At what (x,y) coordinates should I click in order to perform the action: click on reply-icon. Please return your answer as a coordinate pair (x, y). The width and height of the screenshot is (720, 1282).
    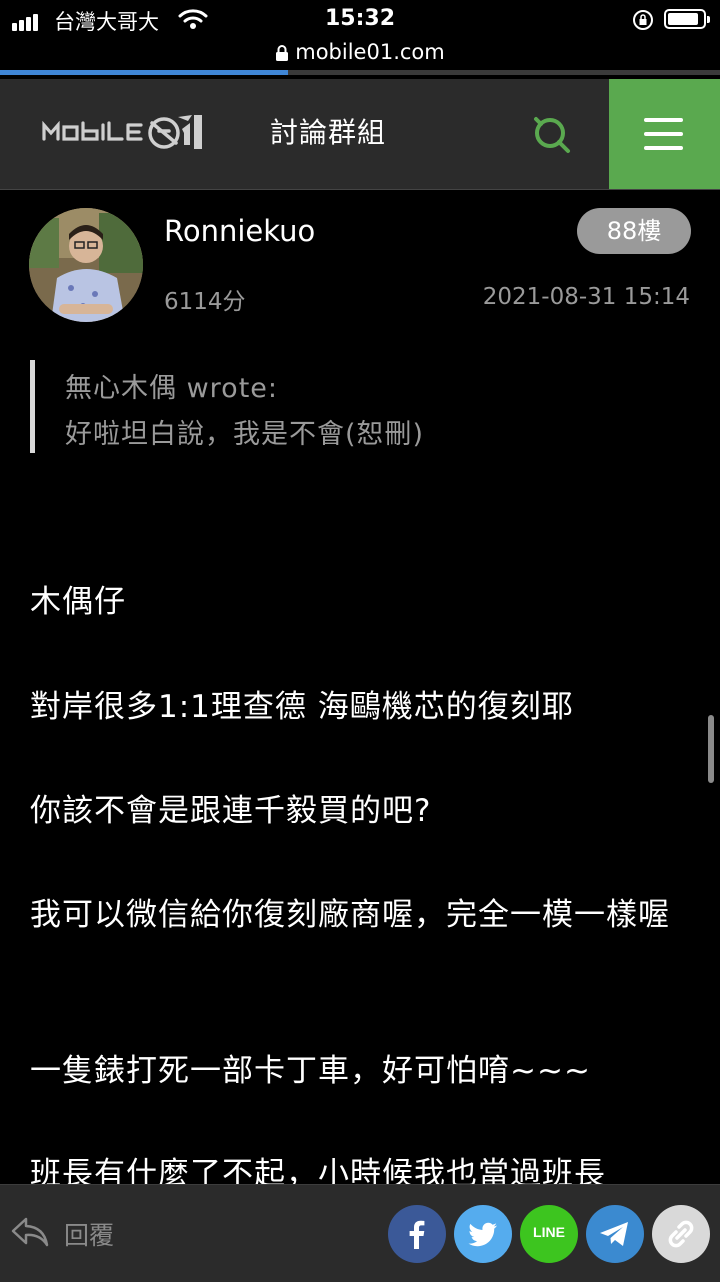
    Looking at the image, I should click on (30, 1232).